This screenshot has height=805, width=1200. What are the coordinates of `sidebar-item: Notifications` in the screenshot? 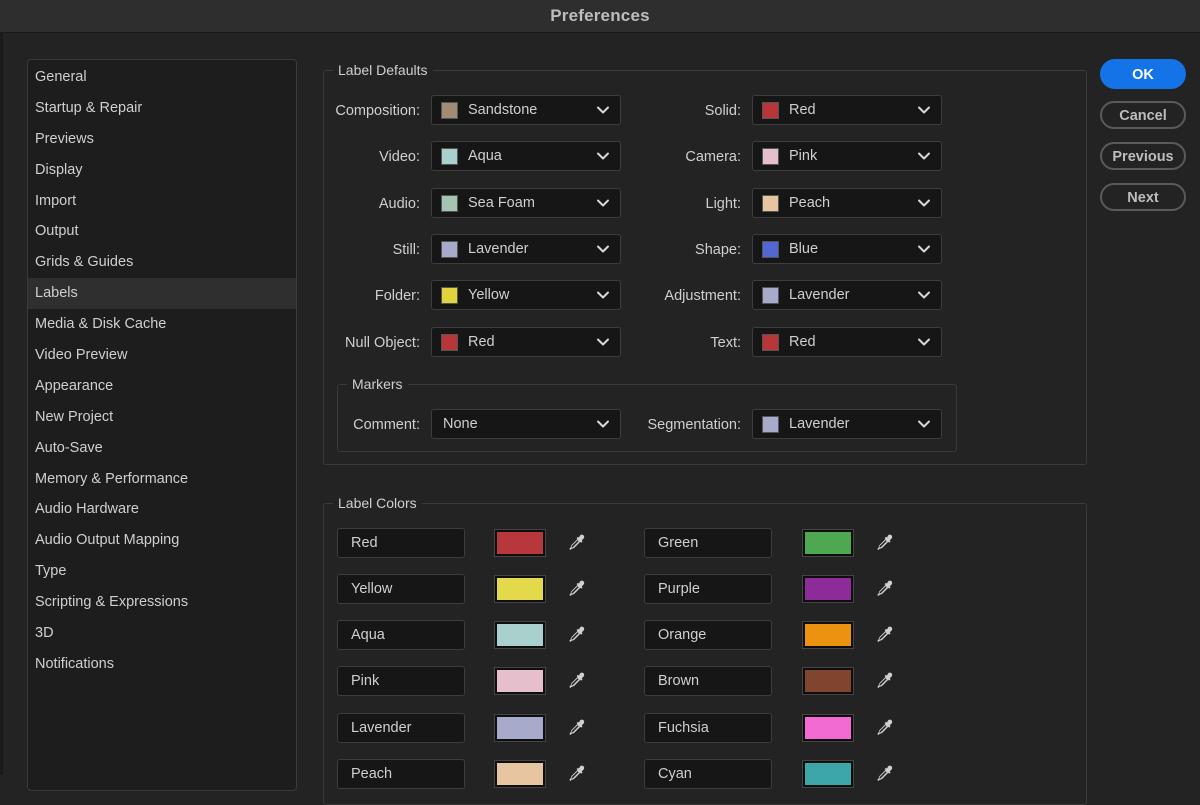 It's located at (162, 664).